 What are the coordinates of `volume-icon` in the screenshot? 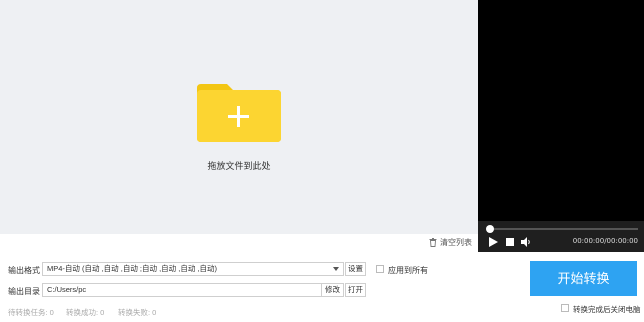 It's located at (526, 242).